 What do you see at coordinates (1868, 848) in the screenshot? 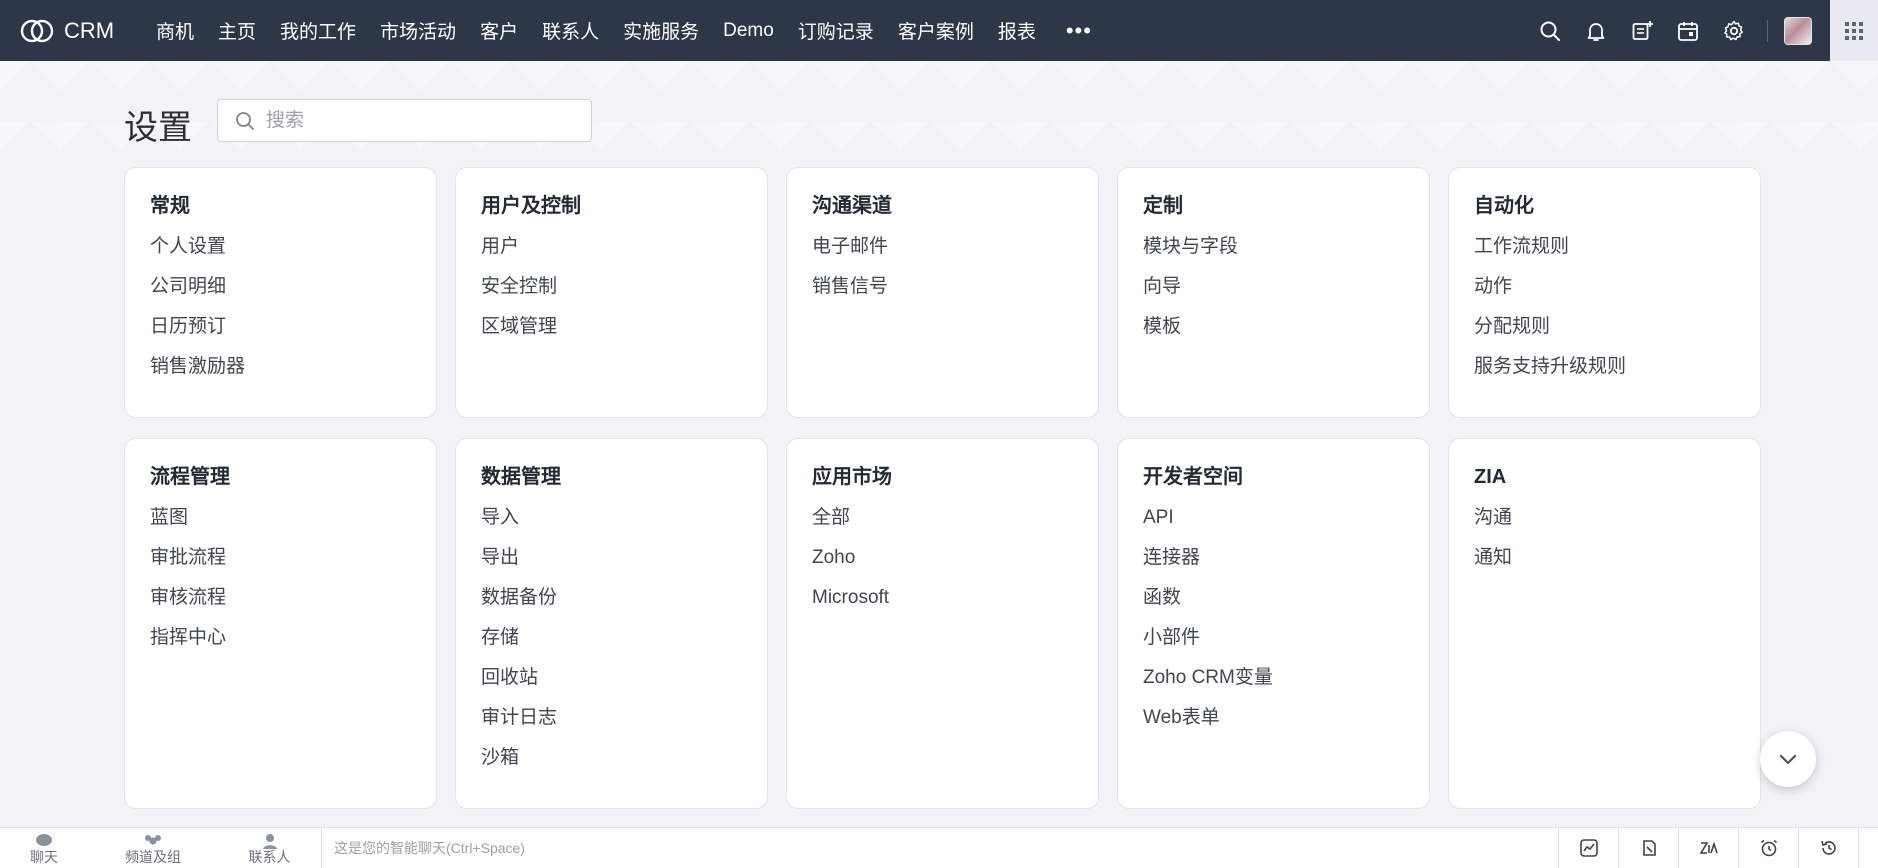
I see `more-tools-button` at bounding box center [1868, 848].